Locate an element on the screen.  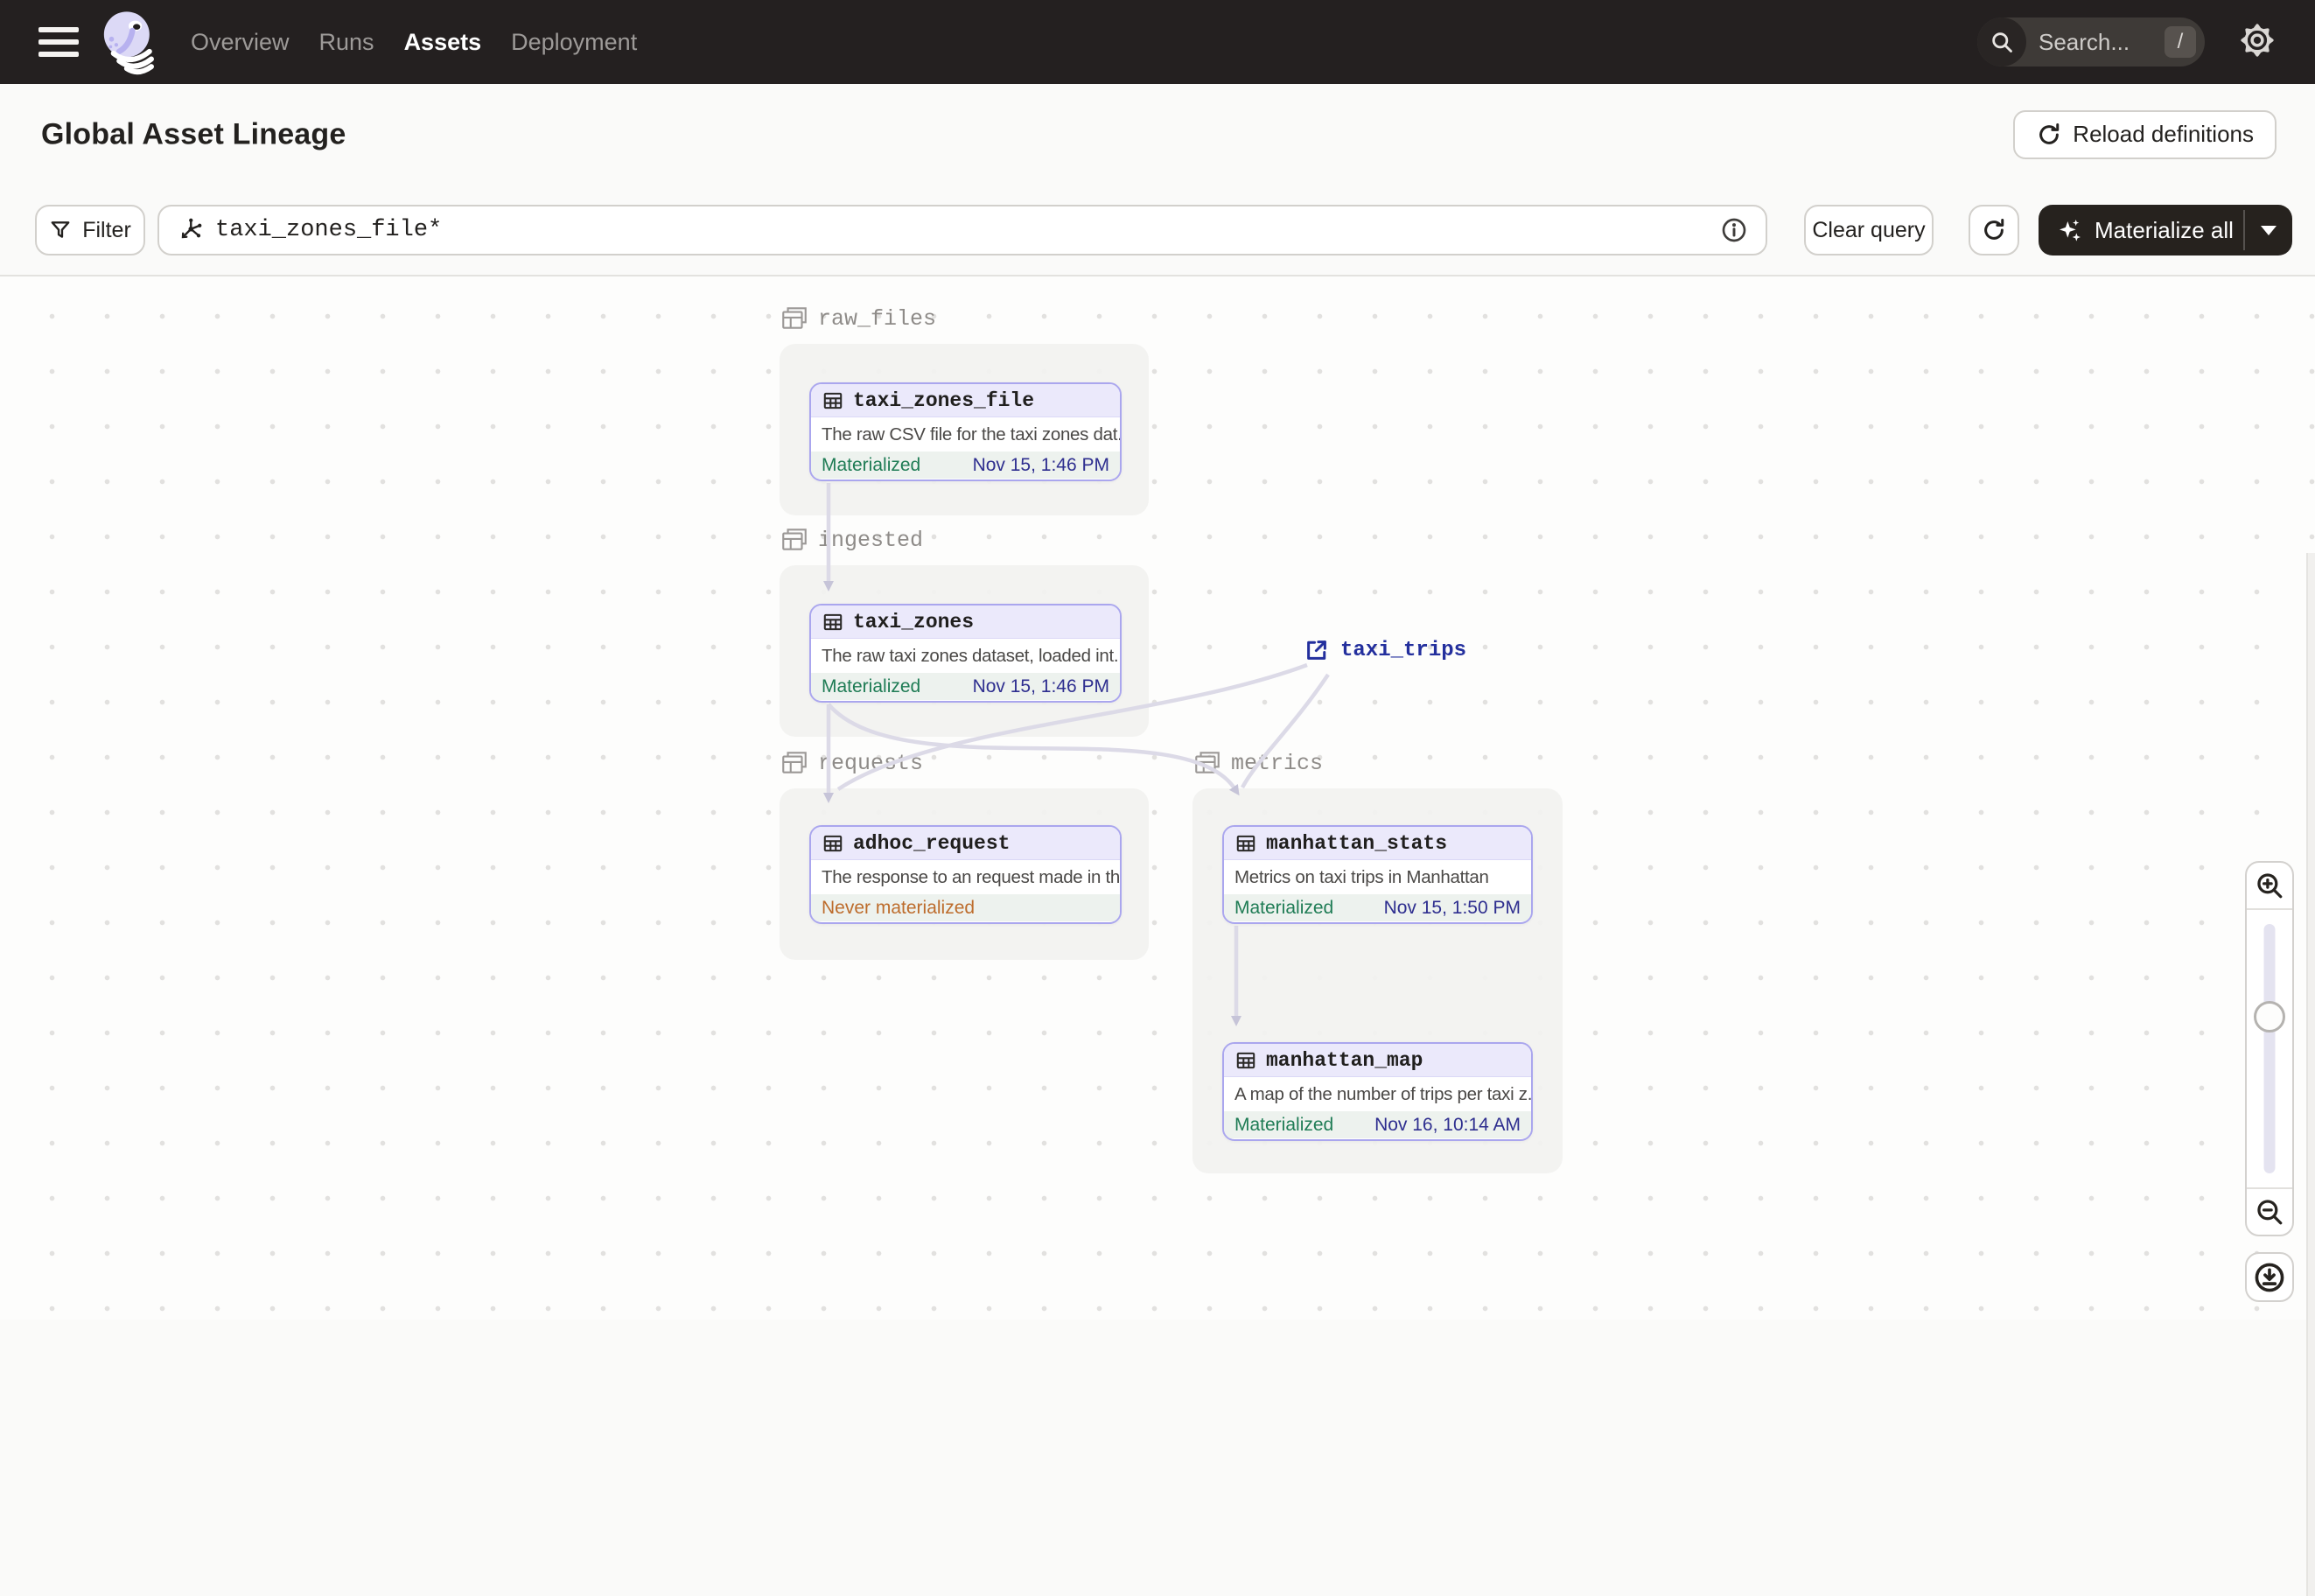
download-circle-icon is located at coordinates (2269, 1277).